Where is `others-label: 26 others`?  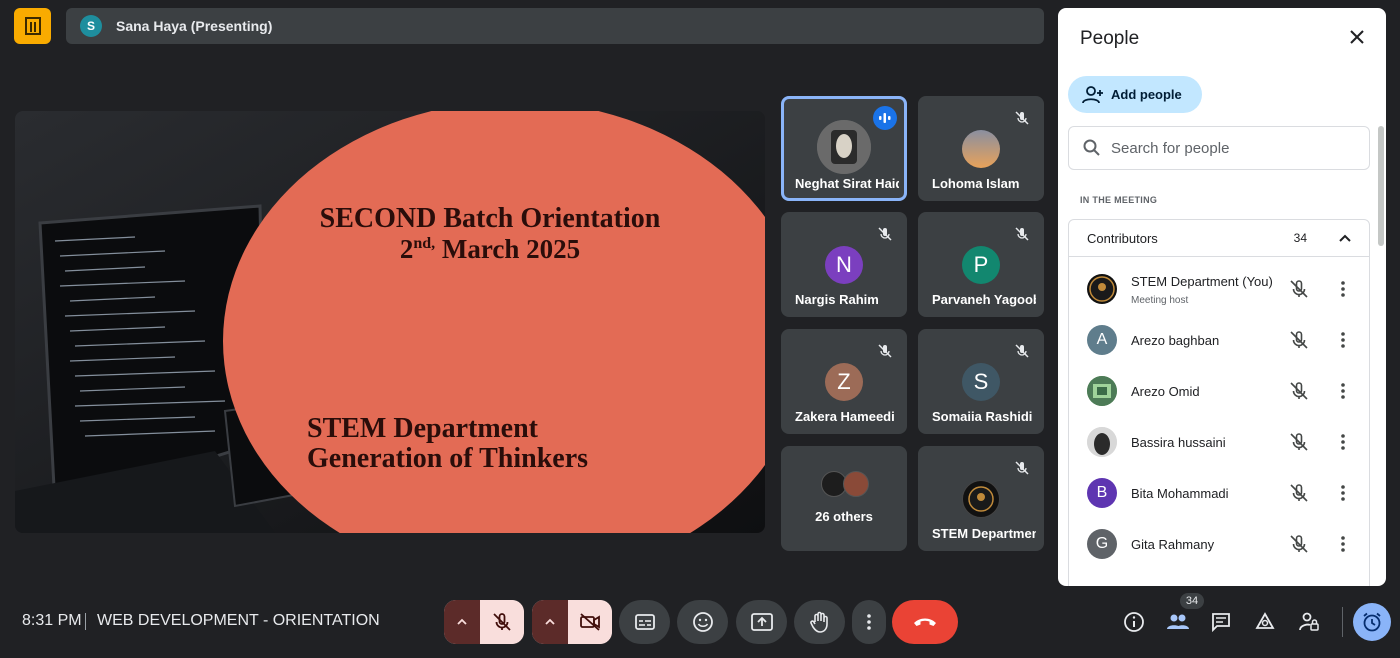
others-label: 26 others is located at coordinates (844, 516).